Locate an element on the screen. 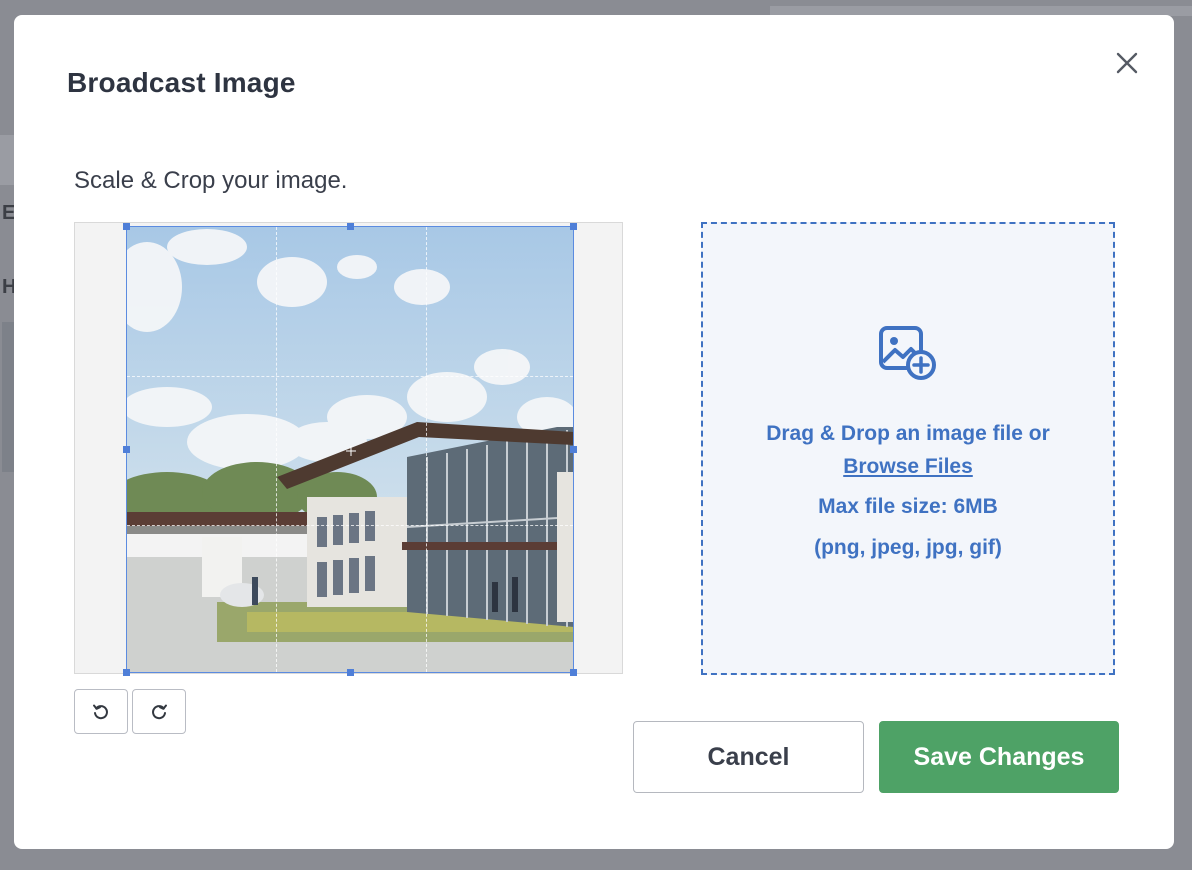  close-icon is located at coordinates (1127, 63).